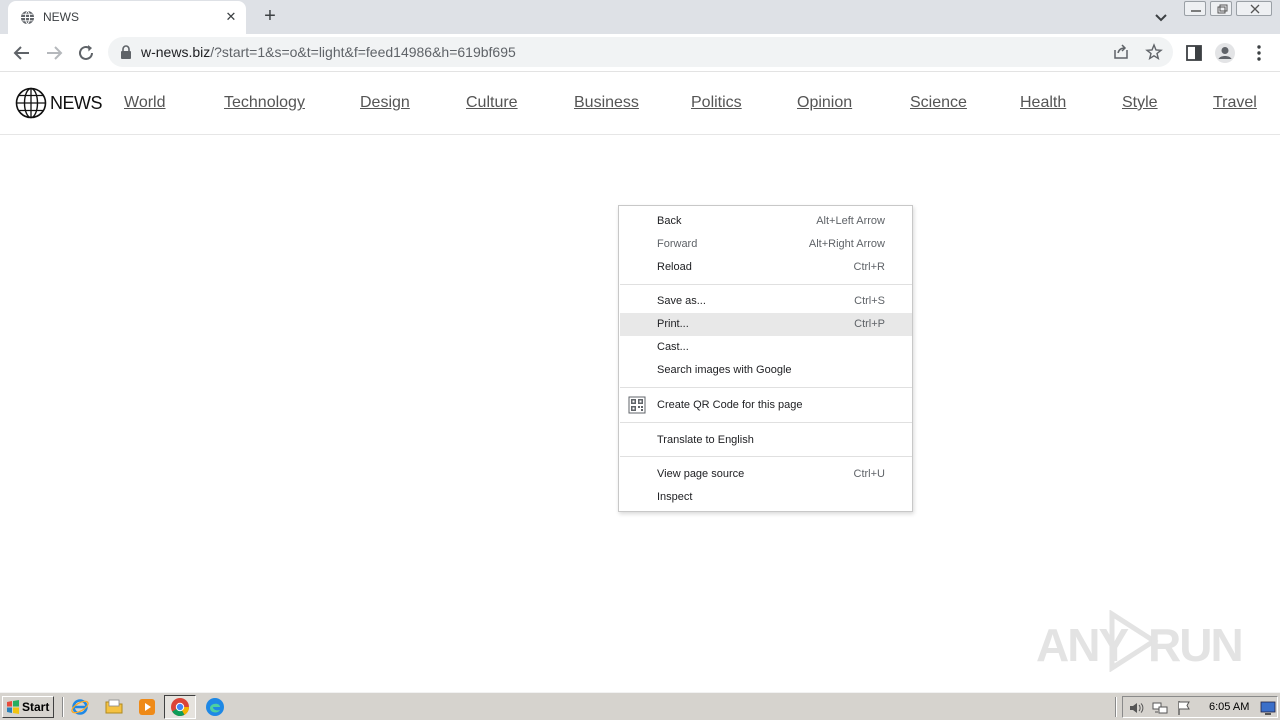 This screenshot has height=720, width=1280. I want to click on close-window-button, so click(1254, 8).